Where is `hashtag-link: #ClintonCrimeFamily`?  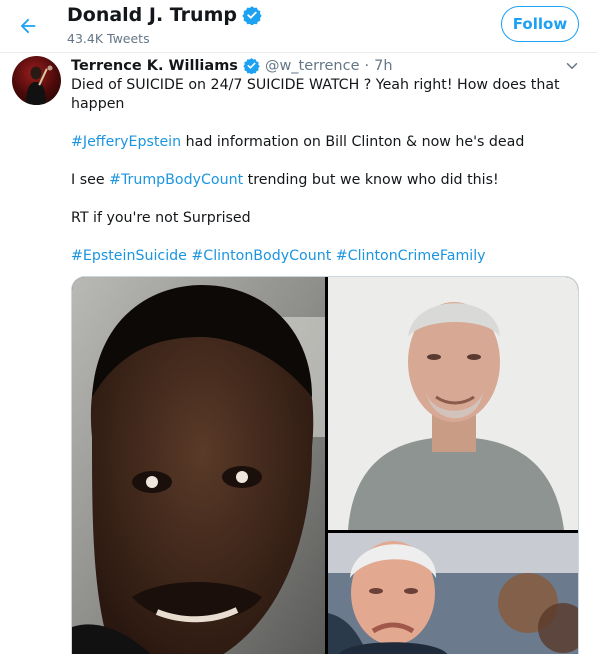
hashtag-link: #ClintonCrimeFamily is located at coordinates (411, 256).